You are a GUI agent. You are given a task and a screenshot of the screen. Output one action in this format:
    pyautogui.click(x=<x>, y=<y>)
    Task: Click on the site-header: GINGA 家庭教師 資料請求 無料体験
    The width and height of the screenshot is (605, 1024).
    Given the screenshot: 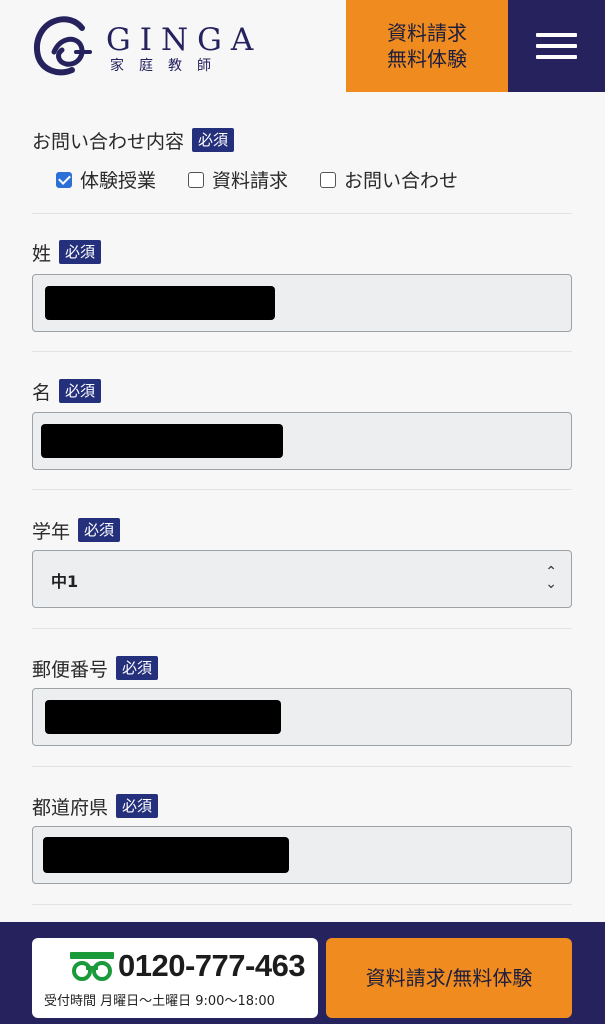 What is the action you would take?
    pyautogui.click(x=302, y=46)
    